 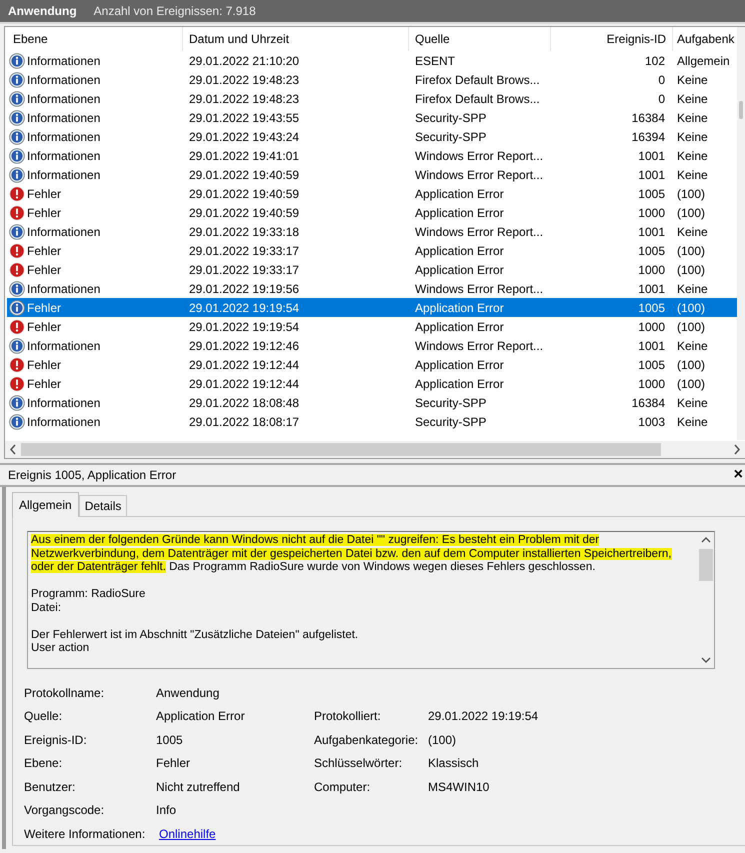 What do you see at coordinates (372, 250) in the screenshot?
I see `table-row: Fehler 29.01.2022 19:33:17 Application Error 1005 (100)` at bounding box center [372, 250].